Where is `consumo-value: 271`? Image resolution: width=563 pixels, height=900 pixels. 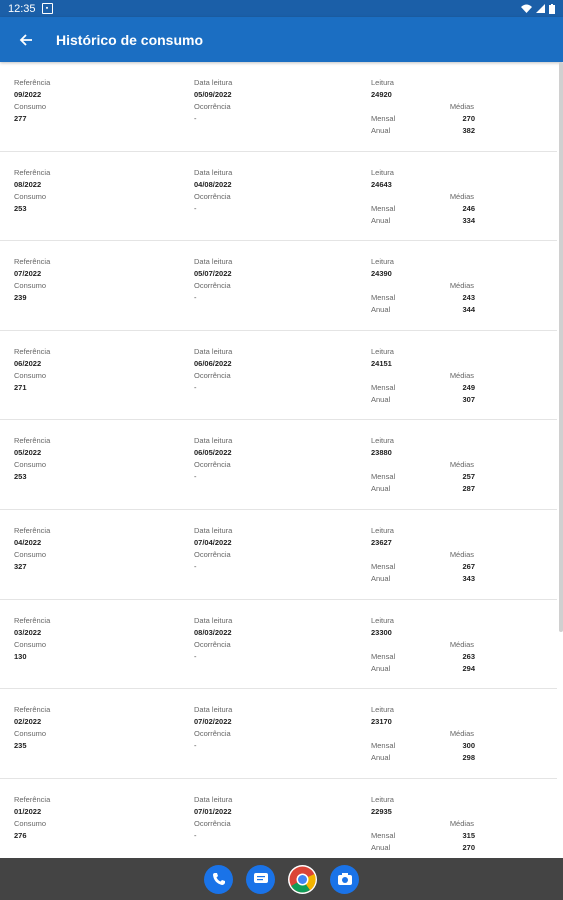 consumo-value: 271 is located at coordinates (20, 387).